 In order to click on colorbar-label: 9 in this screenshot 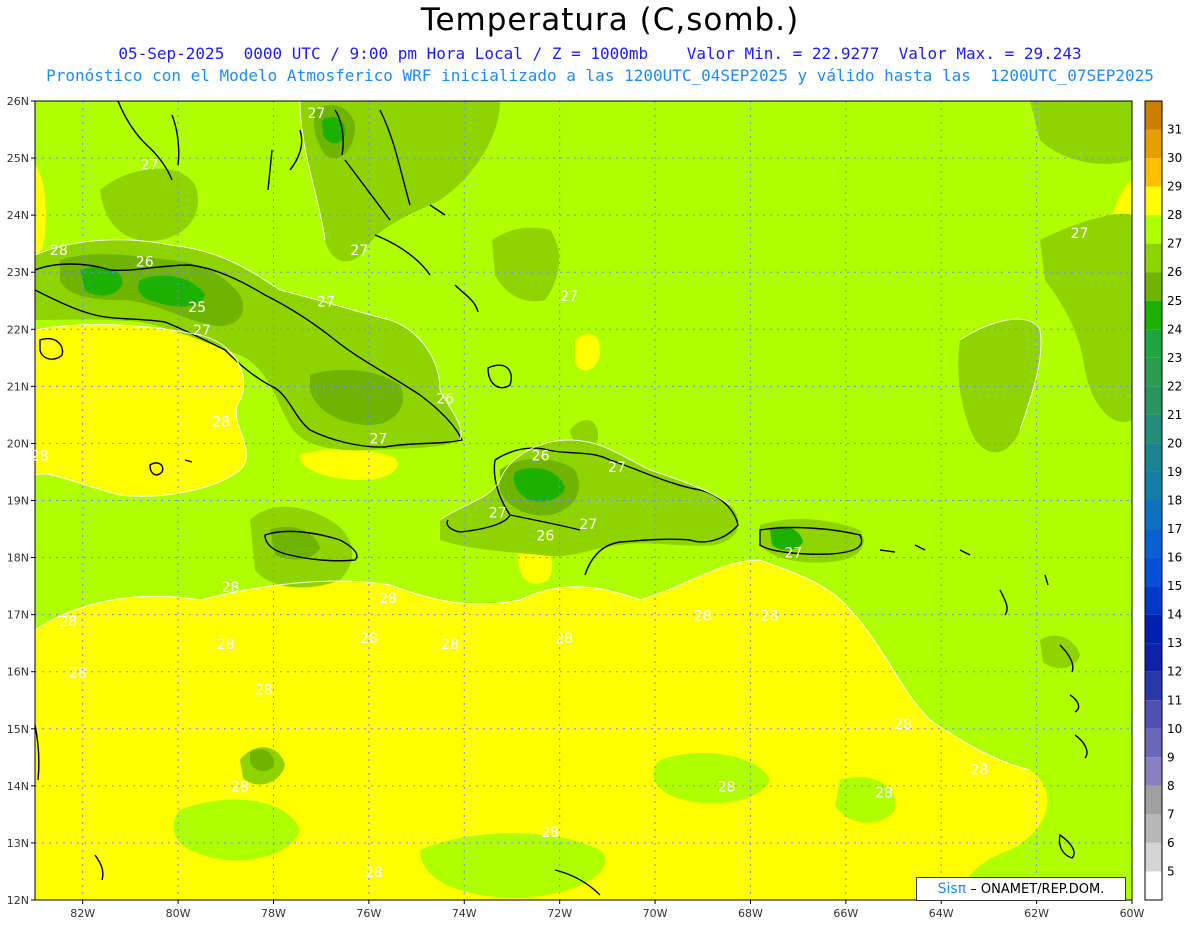, I will do `click(1171, 757)`.